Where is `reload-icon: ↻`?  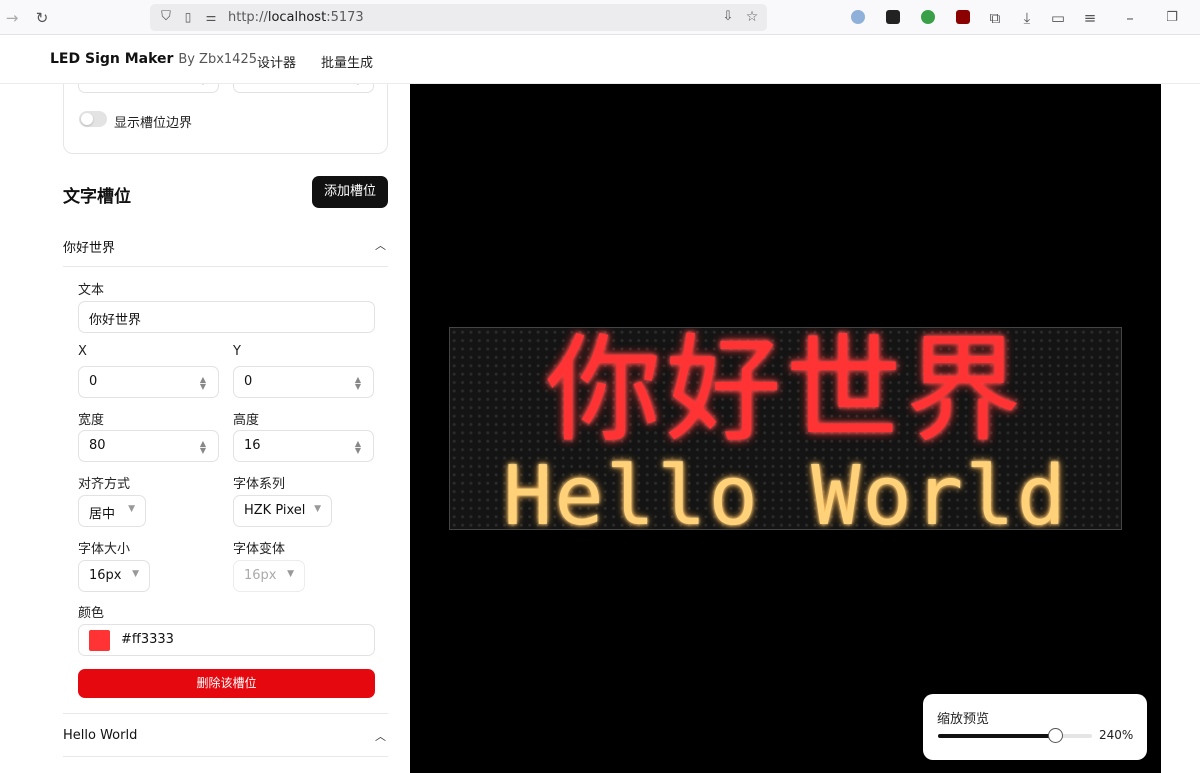 reload-icon: ↻ is located at coordinates (42, 18).